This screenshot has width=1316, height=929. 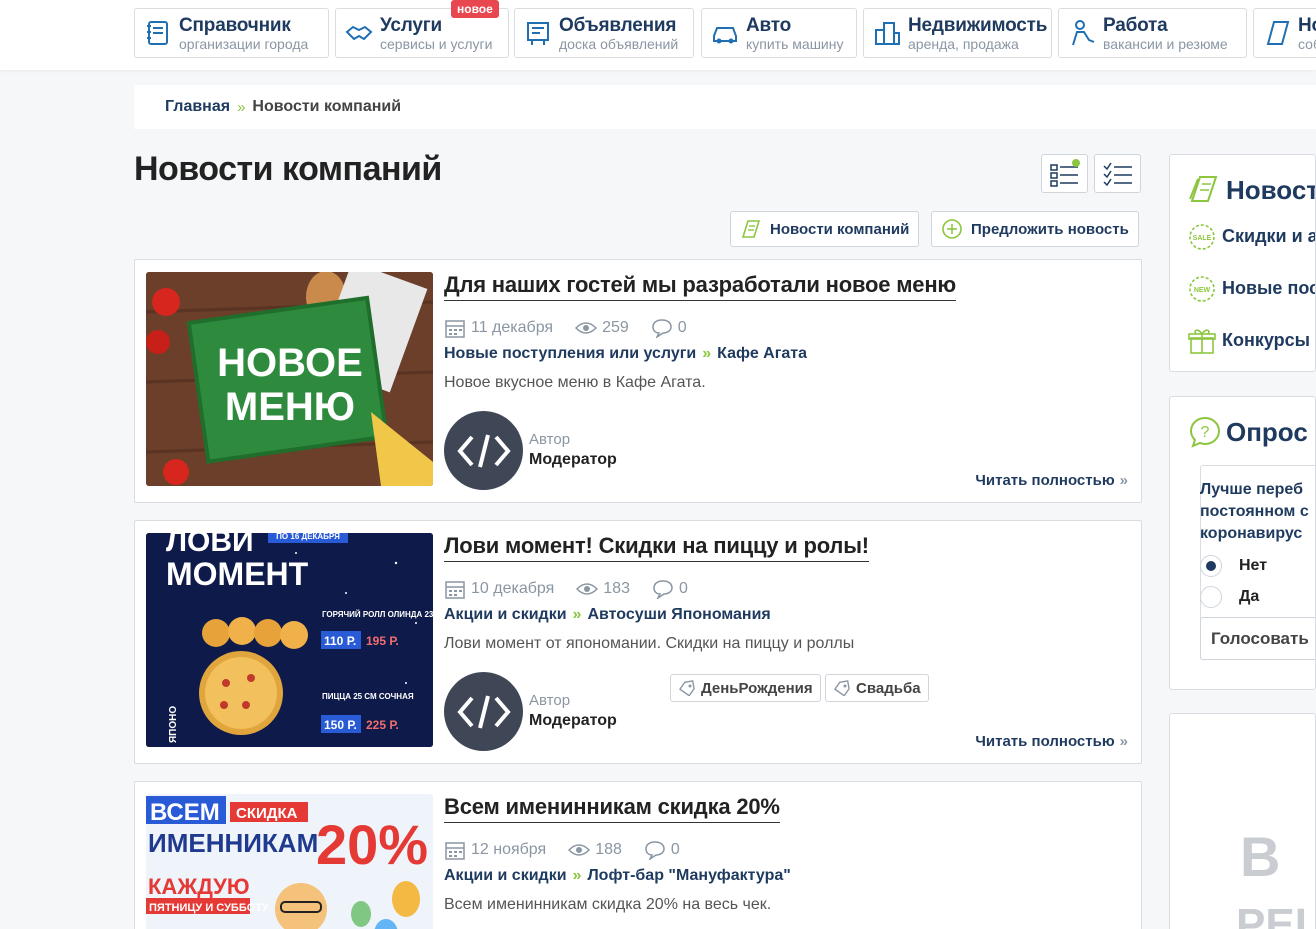 What do you see at coordinates (1211, 597) in the screenshot?
I see `poll-option-yes-radio` at bounding box center [1211, 597].